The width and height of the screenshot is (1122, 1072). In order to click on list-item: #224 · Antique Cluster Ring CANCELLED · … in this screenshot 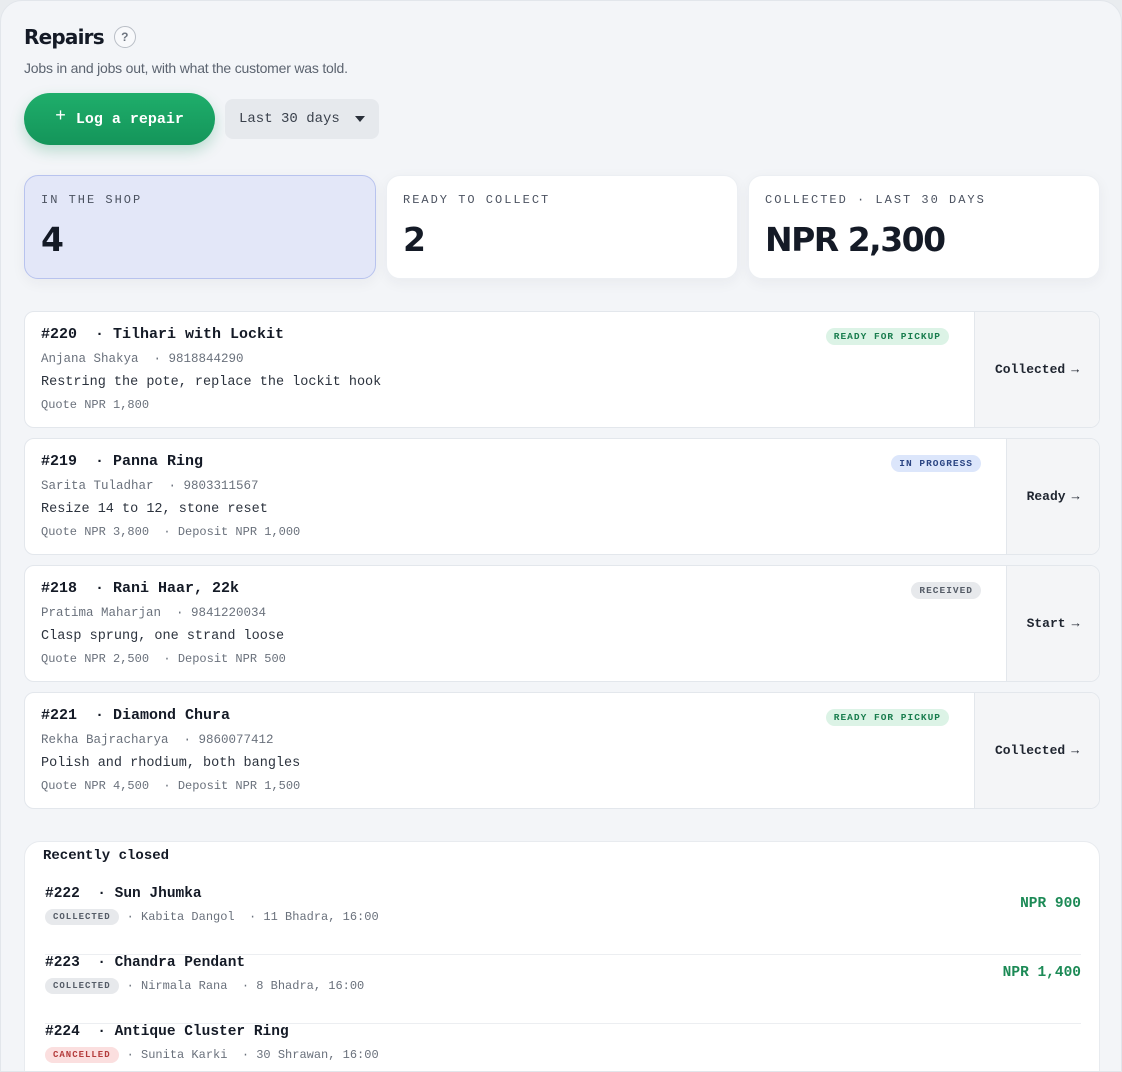, I will do `click(563, 1047)`.